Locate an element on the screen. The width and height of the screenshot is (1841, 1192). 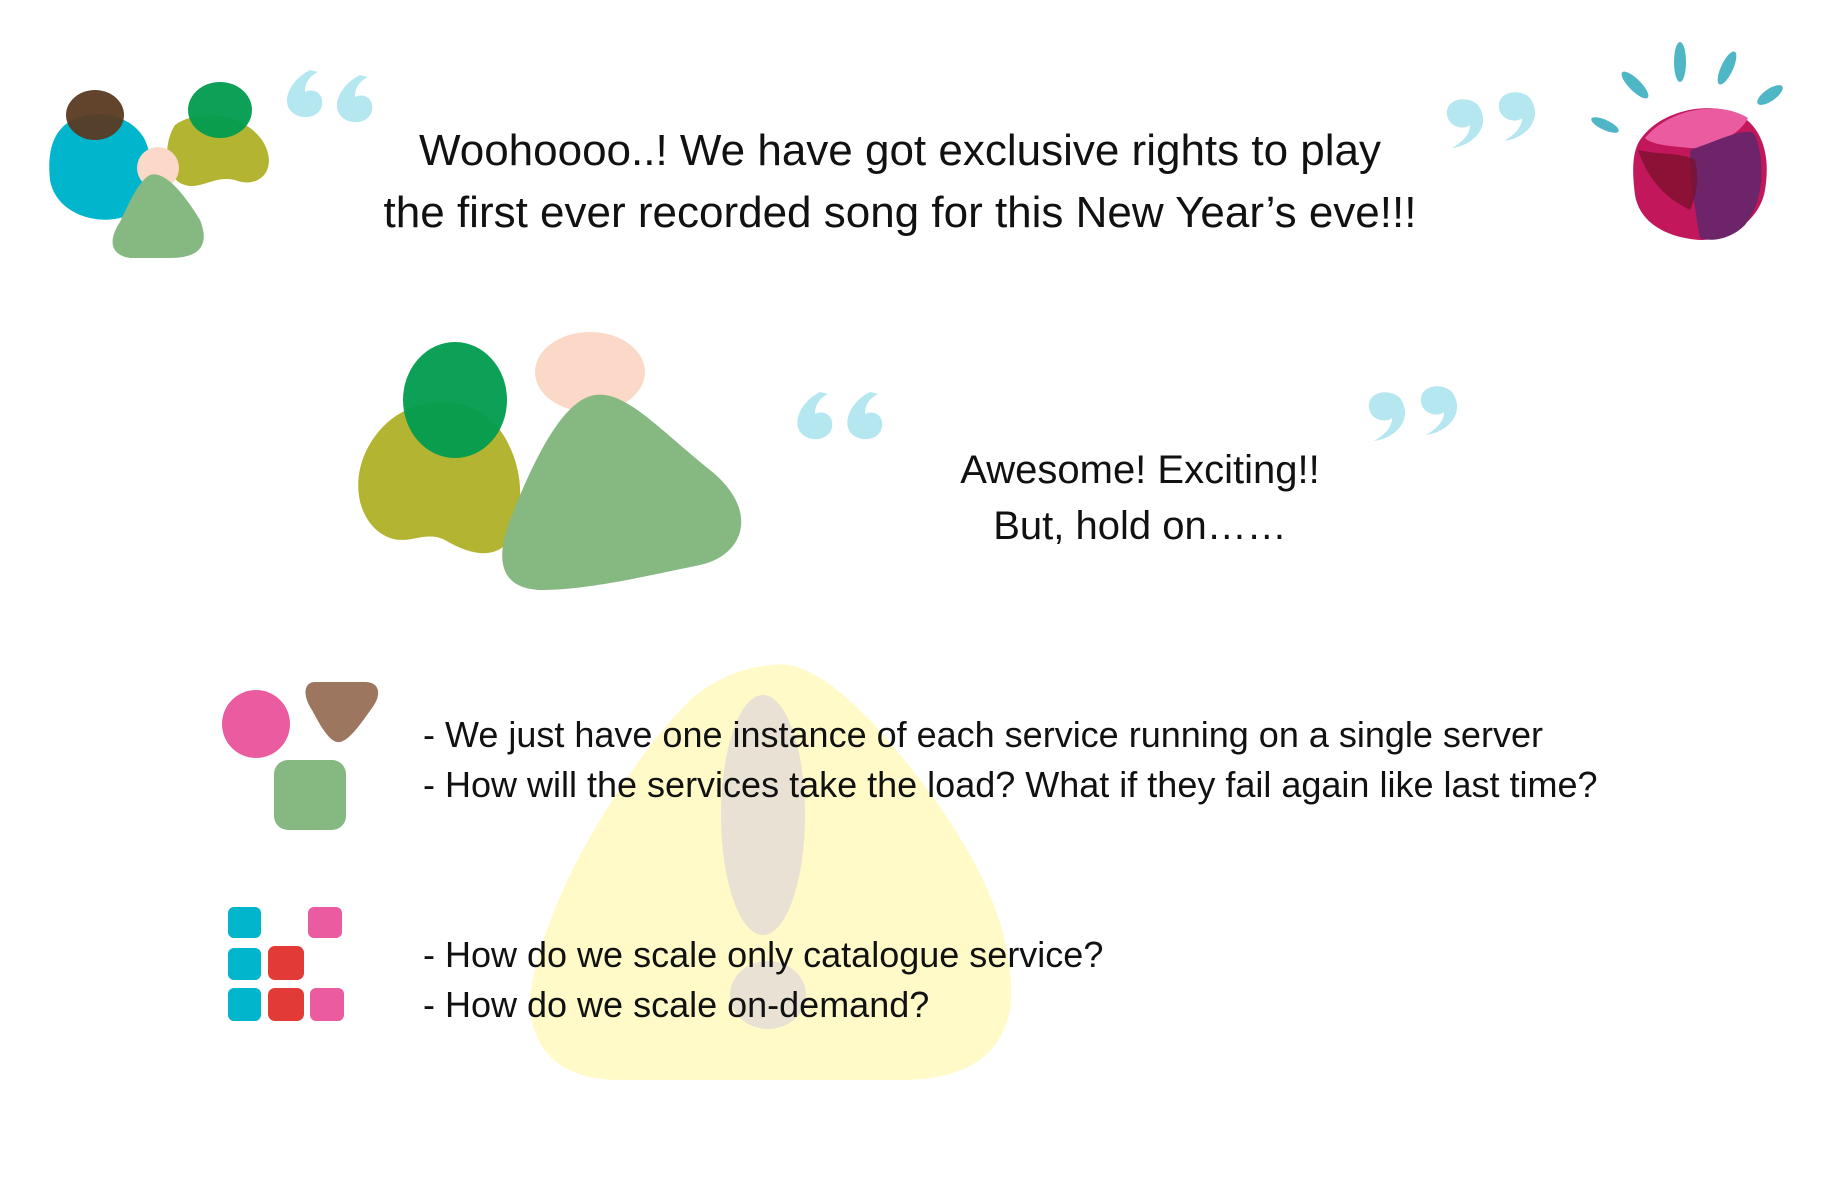
close-quote-icon is located at coordinates (1413, 413).